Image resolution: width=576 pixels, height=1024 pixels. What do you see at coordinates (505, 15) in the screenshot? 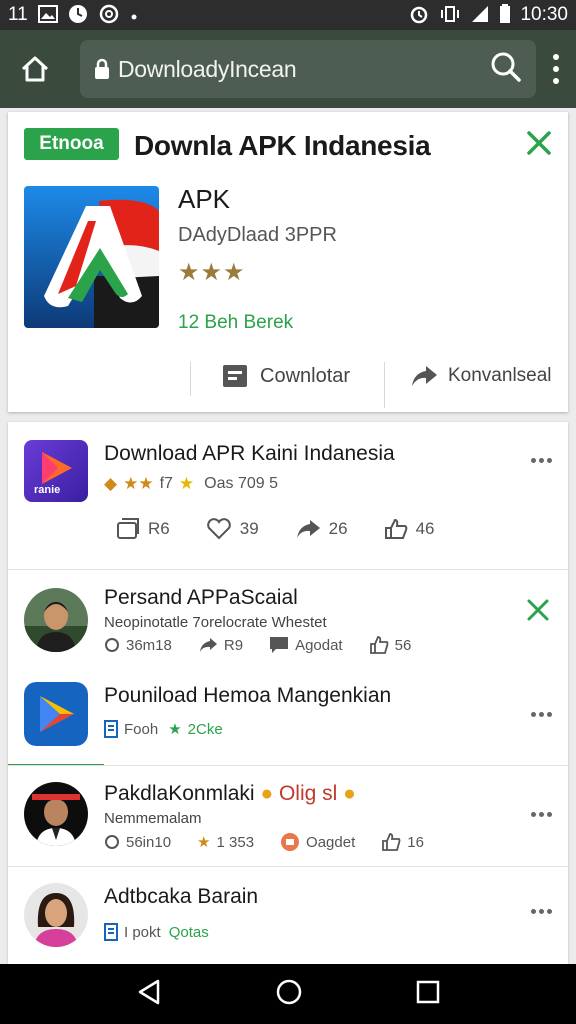
I see `battery-icon` at bounding box center [505, 15].